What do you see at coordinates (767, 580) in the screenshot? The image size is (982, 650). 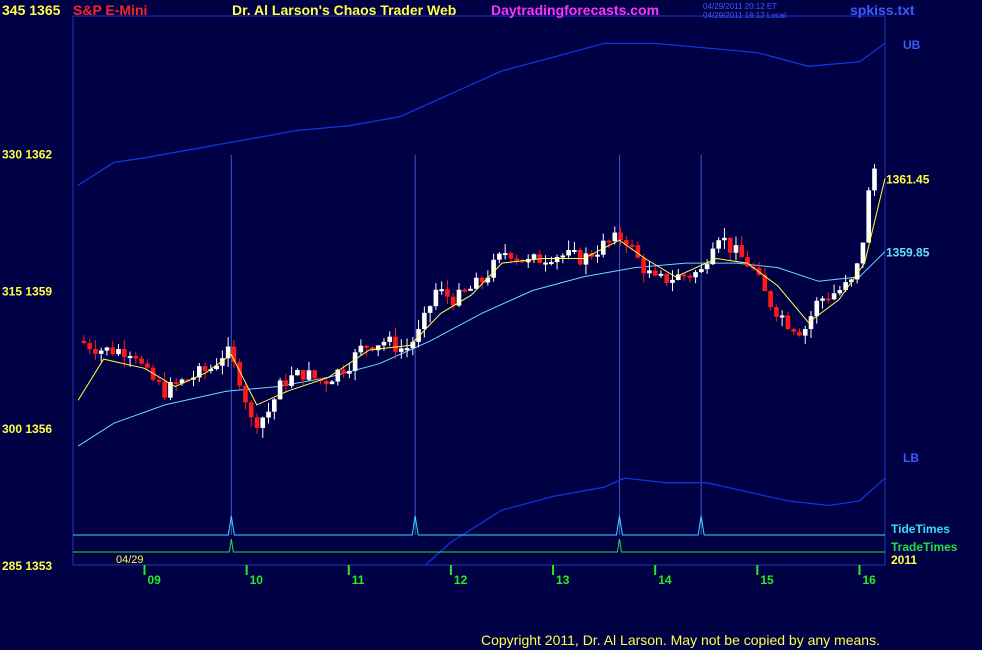 I see `hour-label: 15` at bounding box center [767, 580].